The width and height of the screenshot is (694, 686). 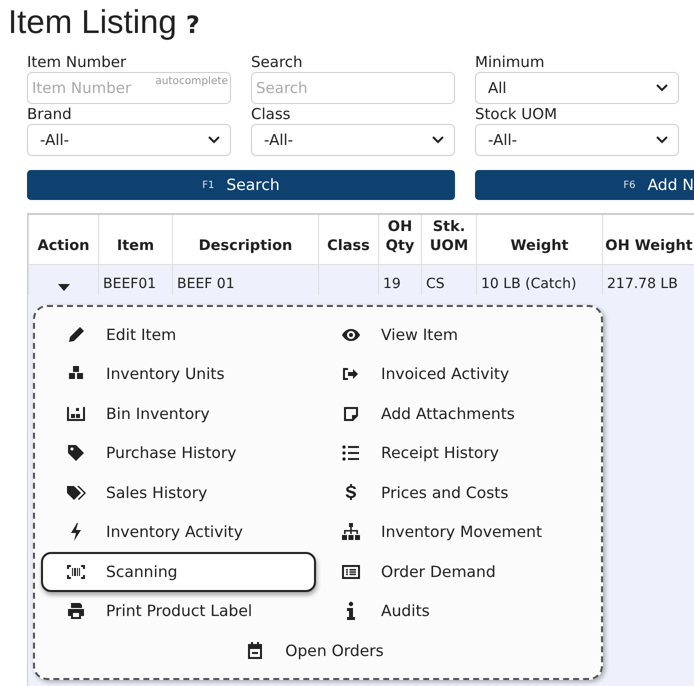 I want to click on table-cell-text: 10 LB (Catch), so click(x=529, y=284).